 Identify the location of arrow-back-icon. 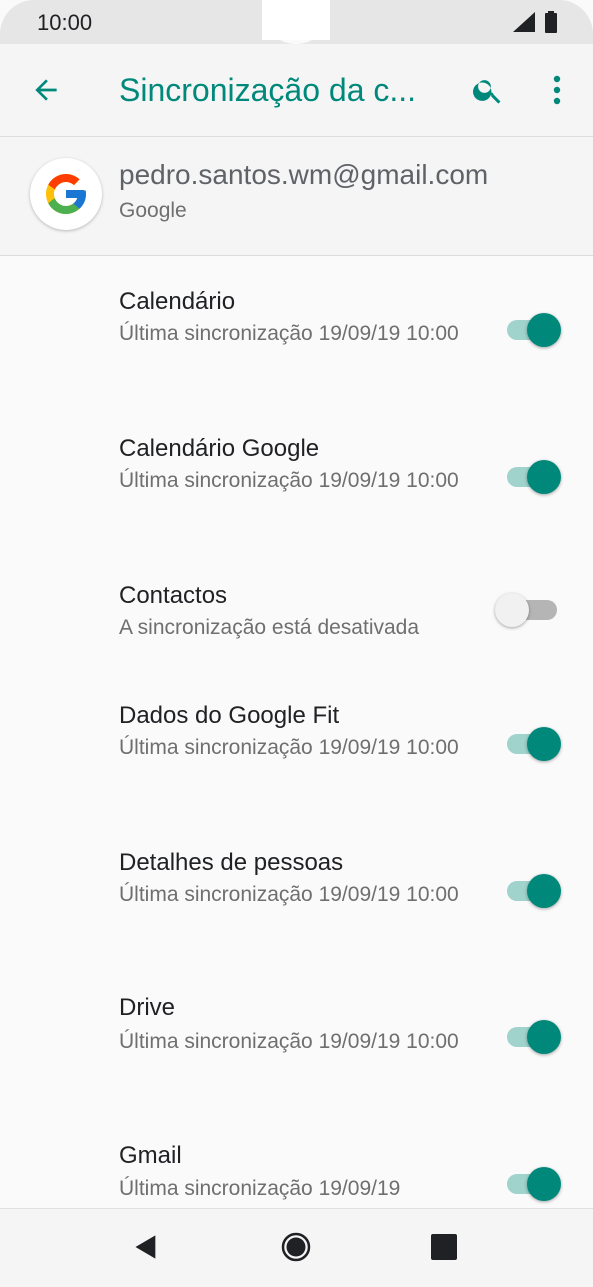
(46, 90).